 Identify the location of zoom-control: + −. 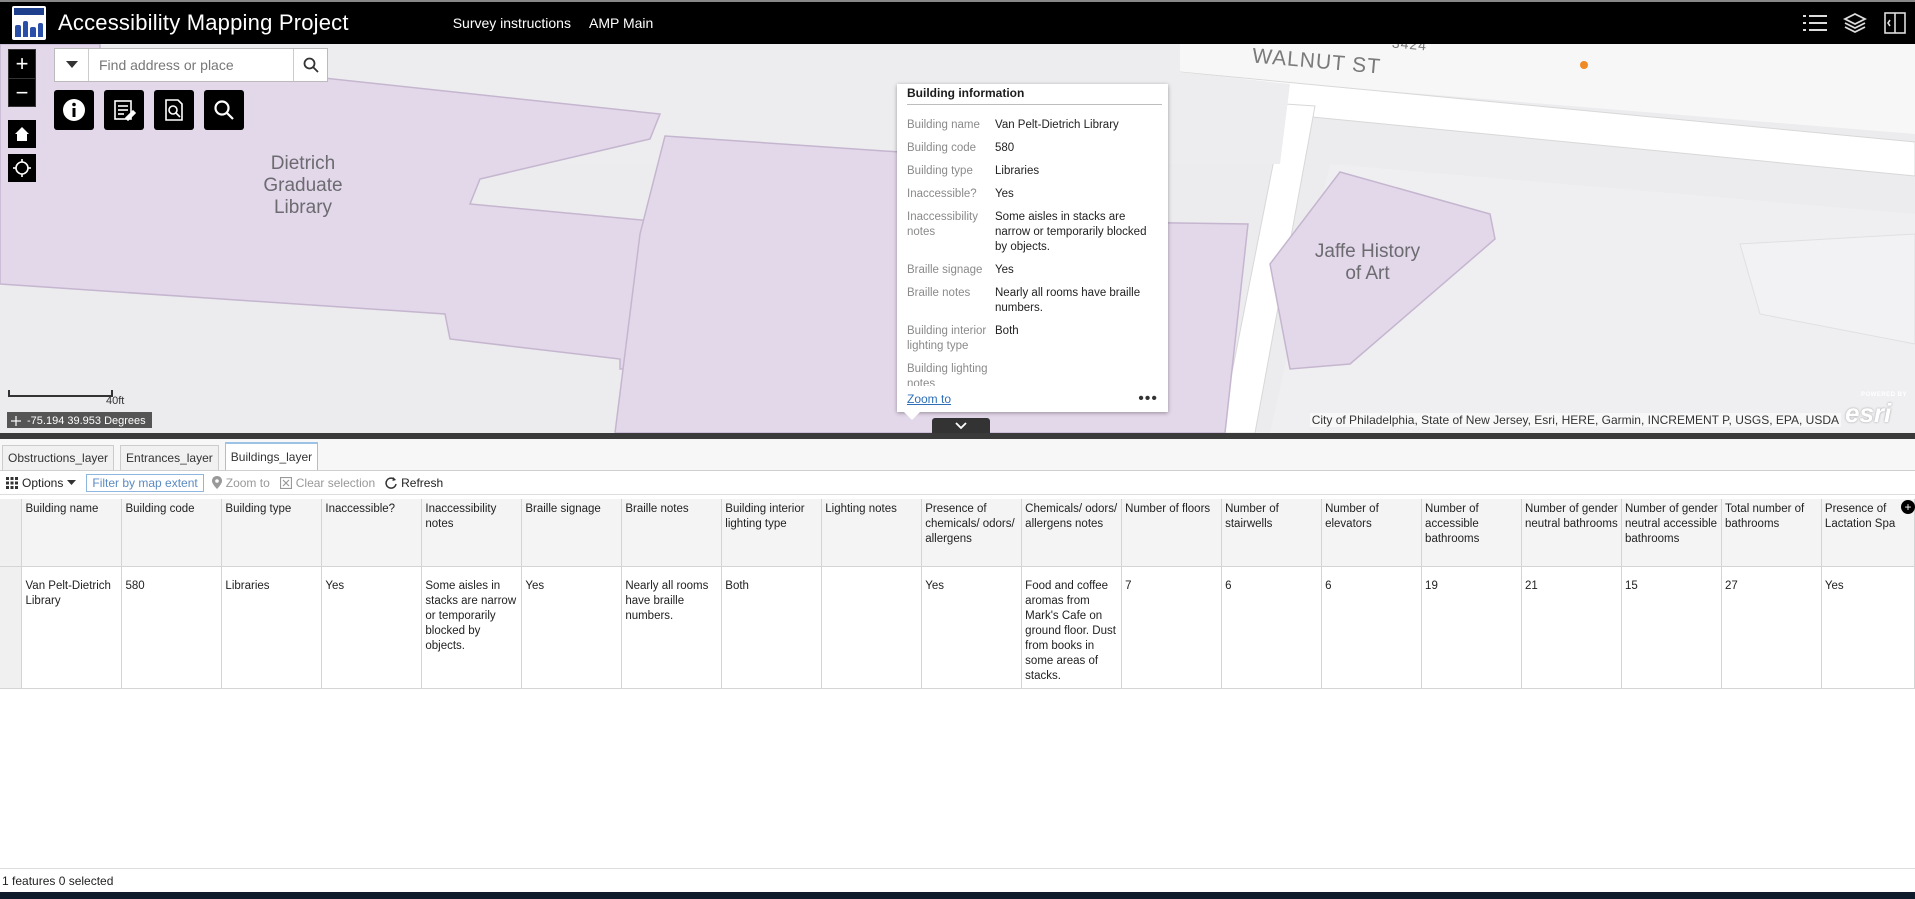
(22, 78).